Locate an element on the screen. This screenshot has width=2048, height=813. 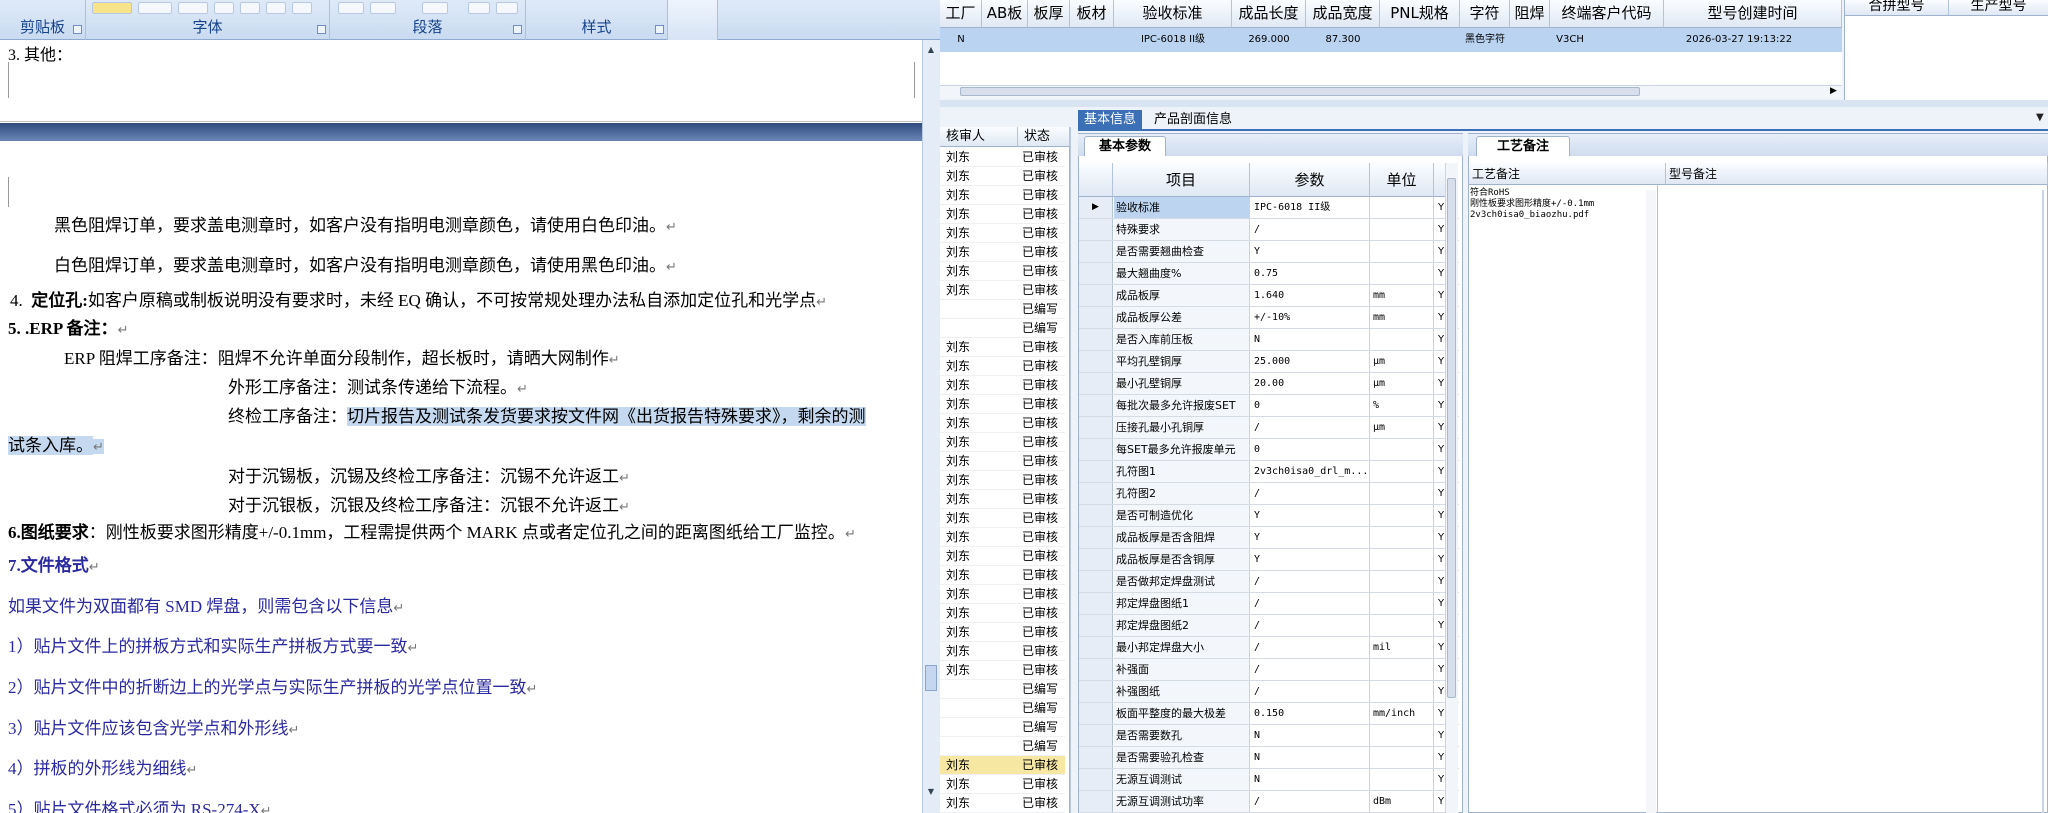
split-bar is located at coordinates (461, 132).